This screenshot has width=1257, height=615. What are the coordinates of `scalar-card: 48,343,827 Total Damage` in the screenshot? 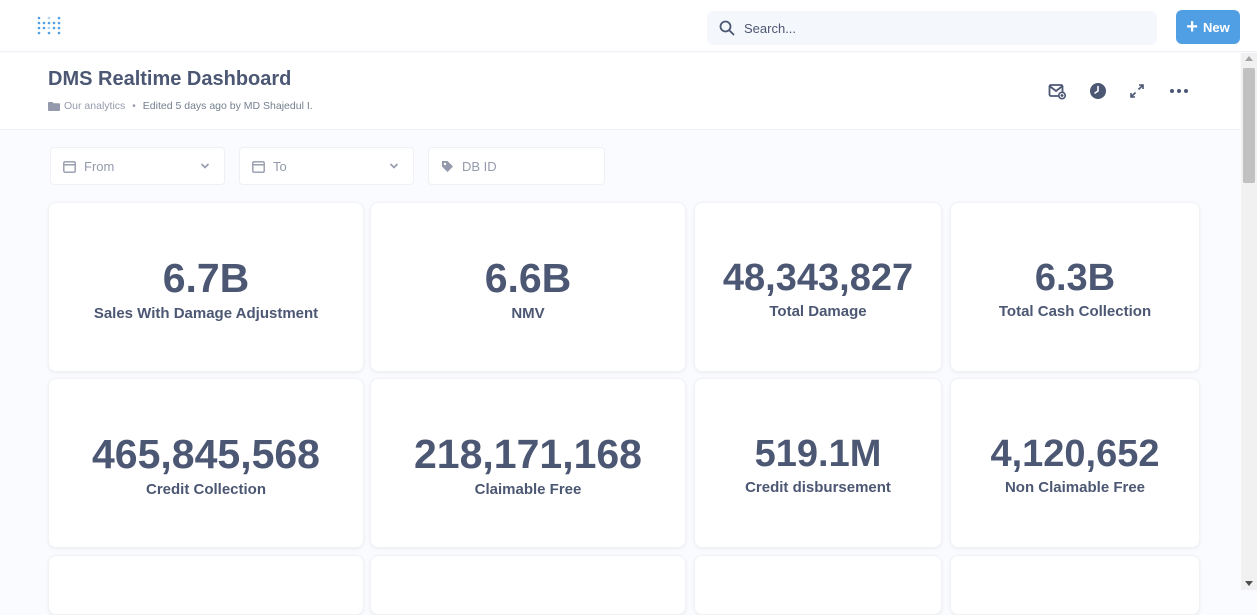 It's located at (818, 287).